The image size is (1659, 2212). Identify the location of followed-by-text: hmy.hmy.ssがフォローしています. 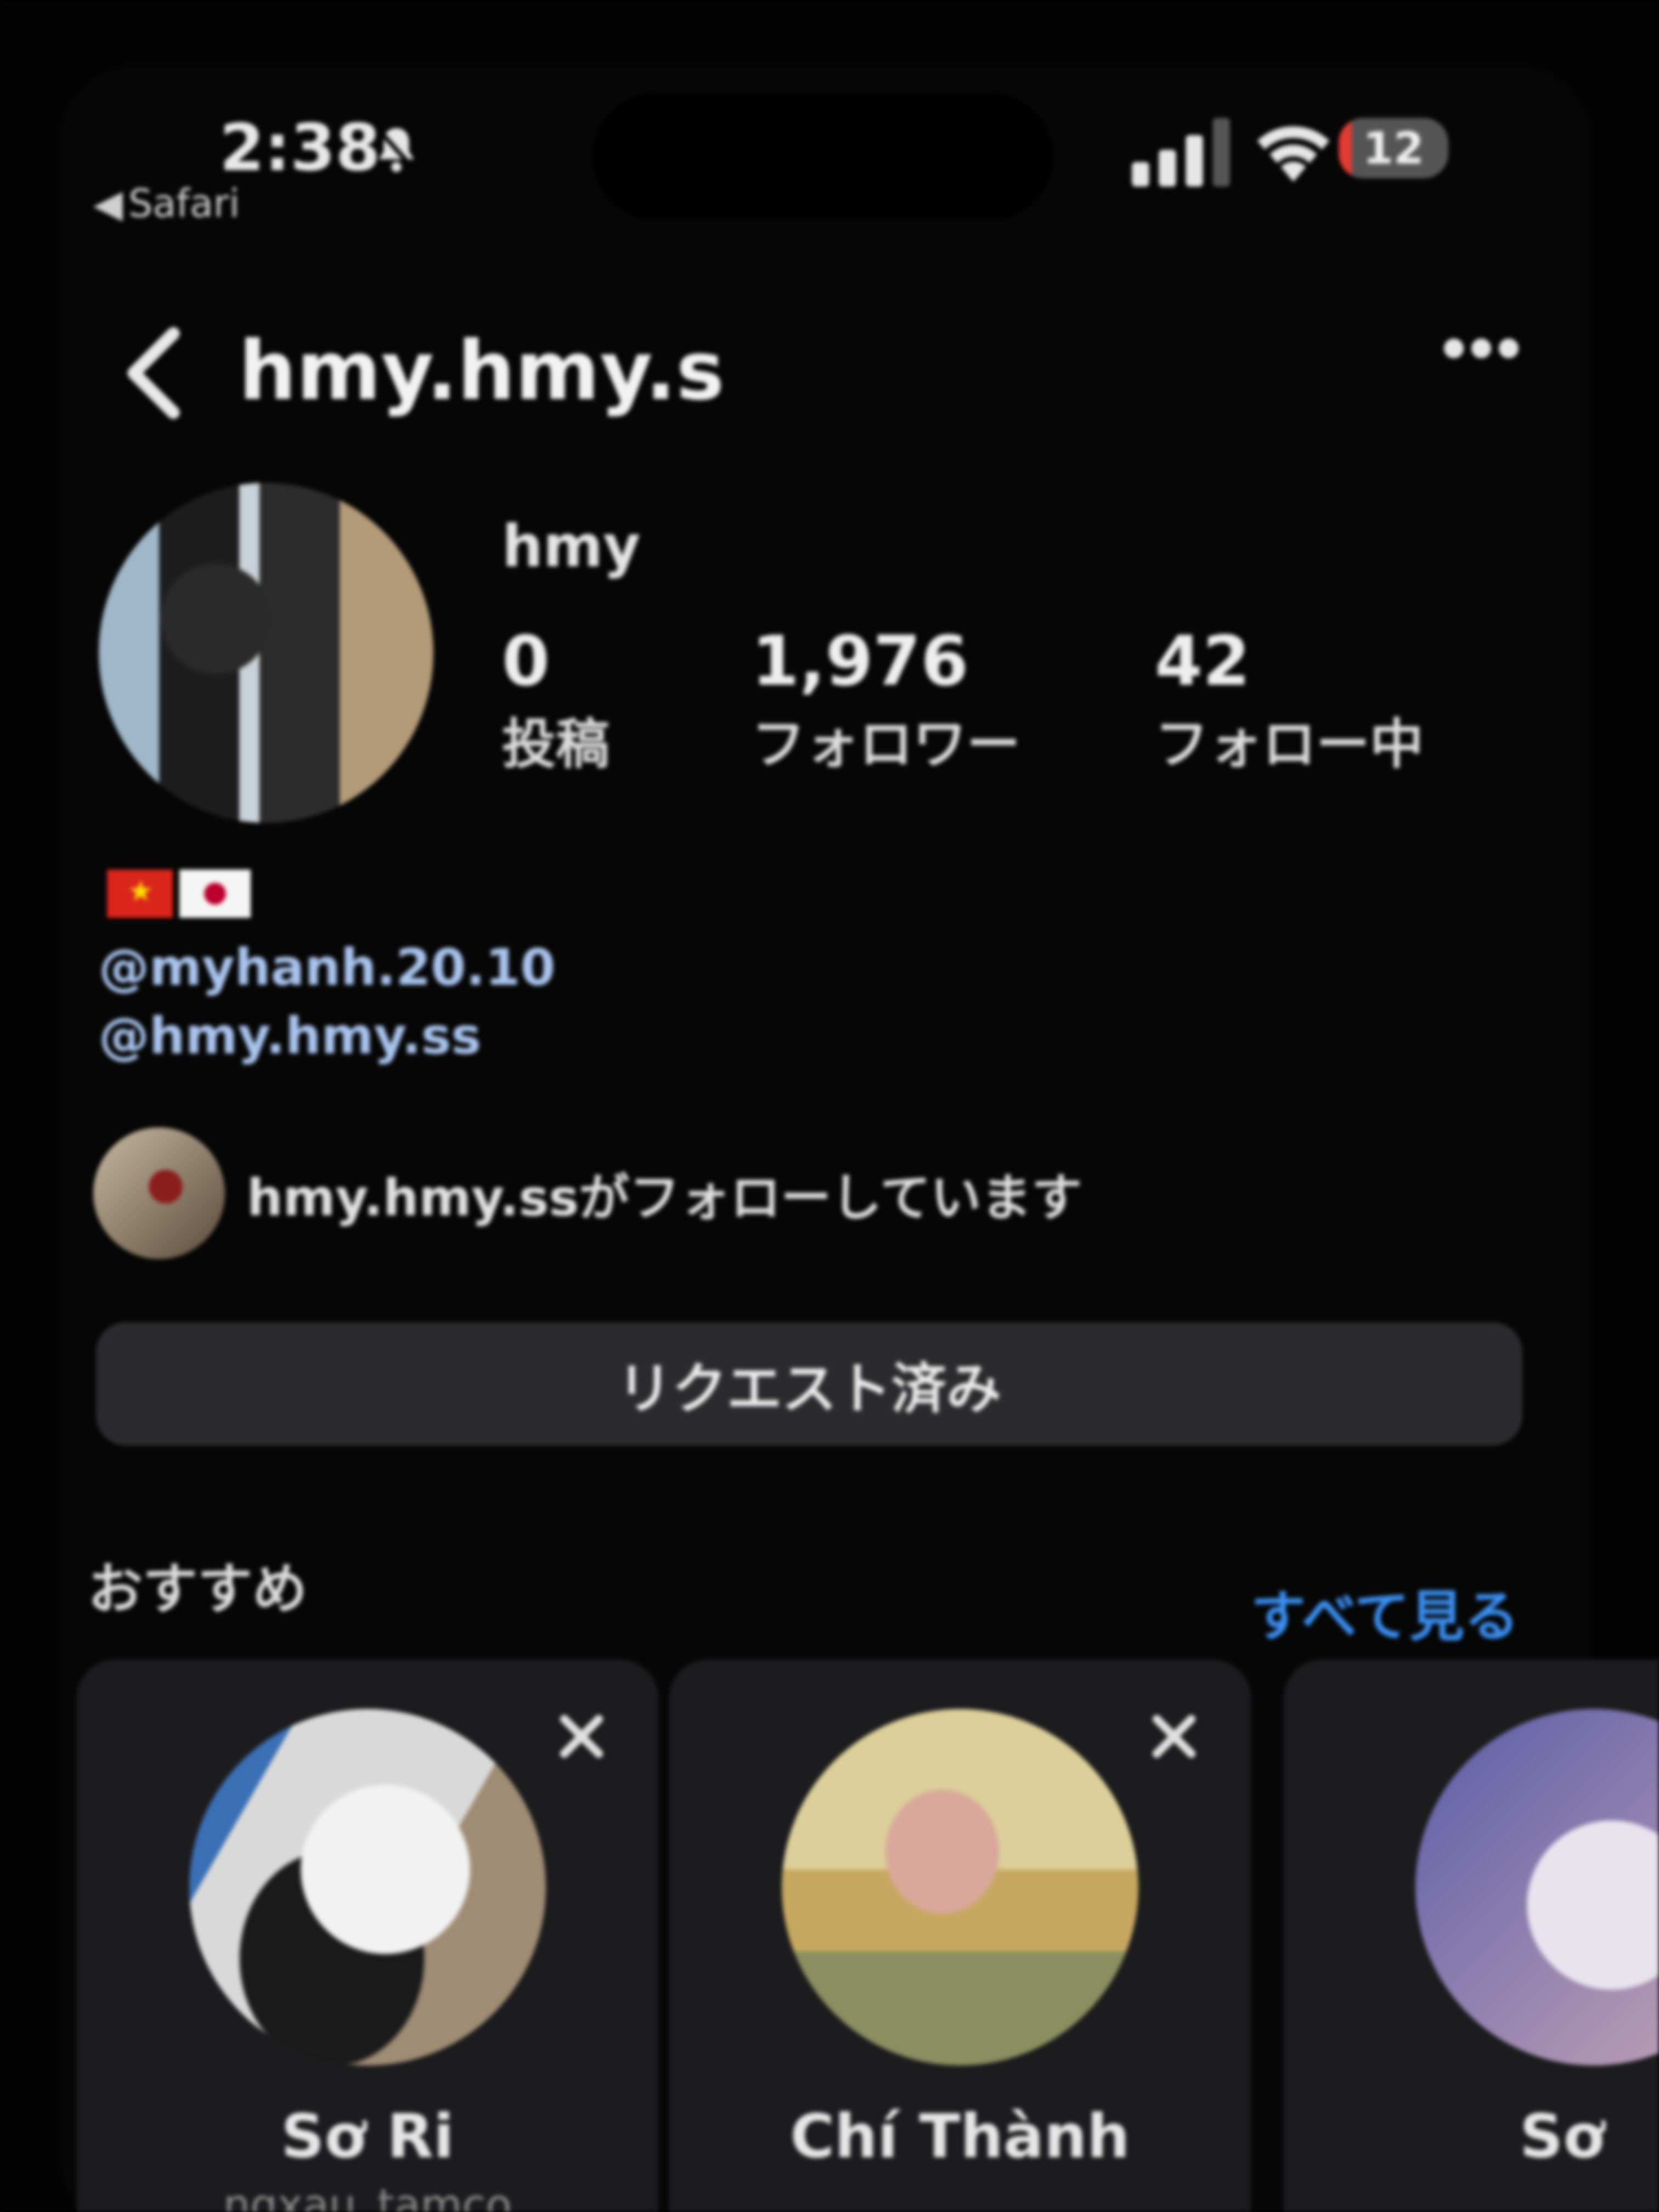
(665, 1197).